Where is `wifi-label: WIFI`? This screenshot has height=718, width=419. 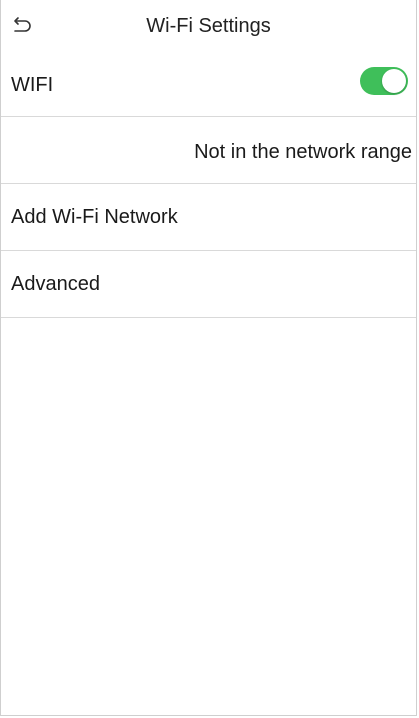
wifi-label: WIFI is located at coordinates (32, 85).